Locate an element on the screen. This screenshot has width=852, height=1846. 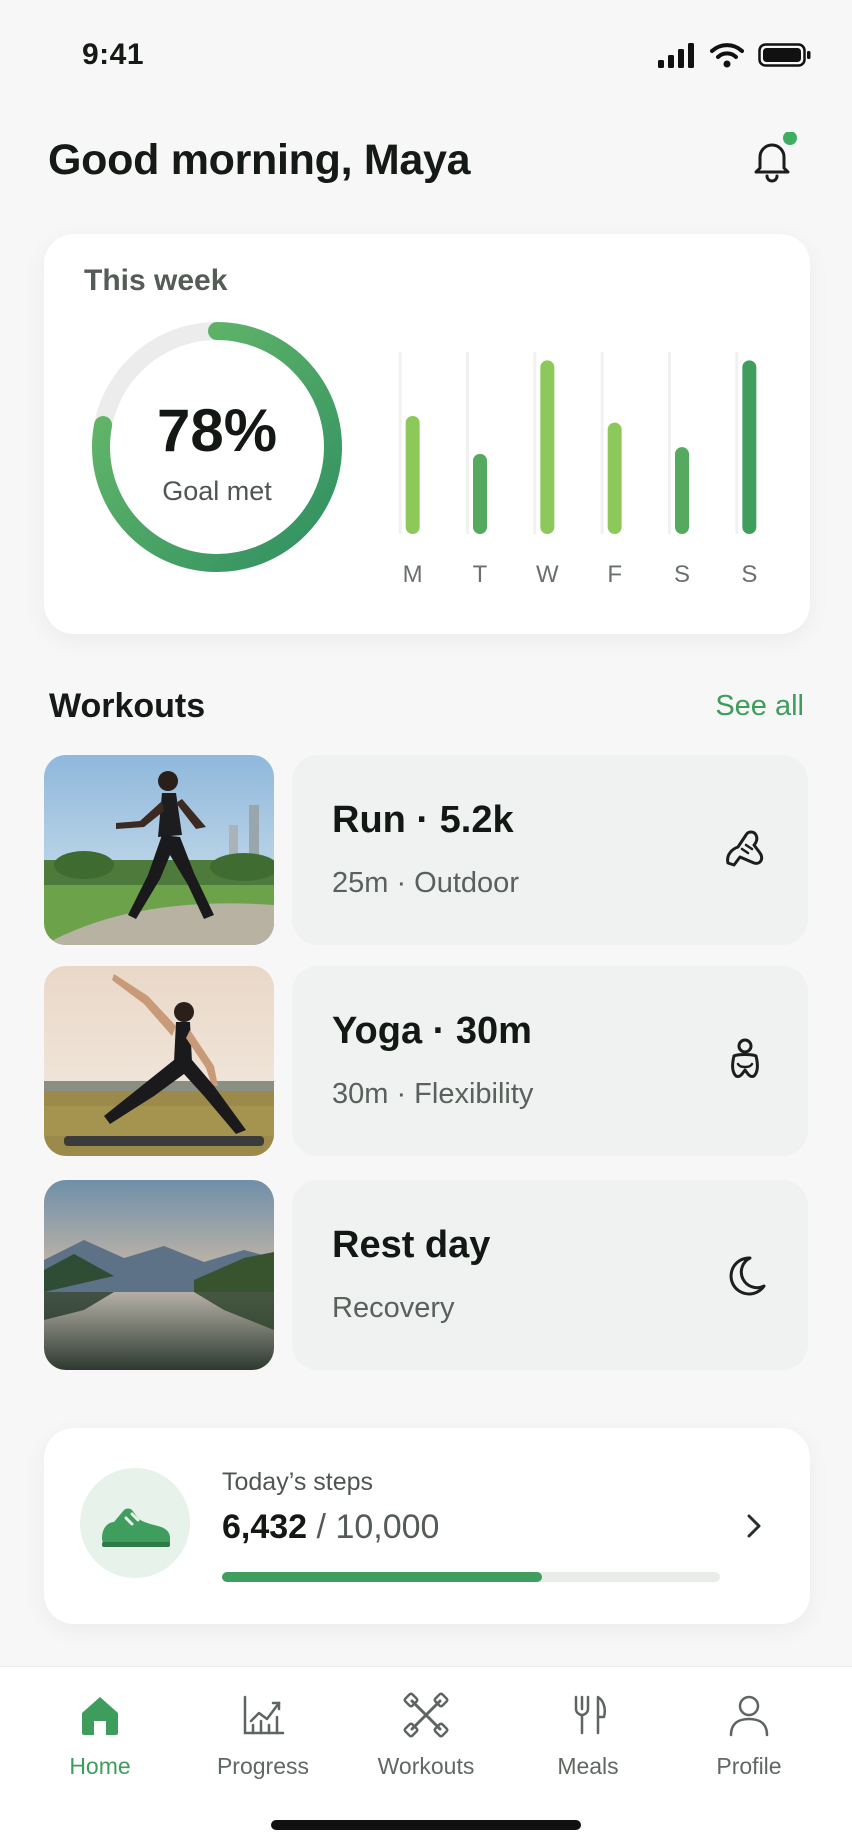
notification-bell-icon is located at coordinates (772, 160).